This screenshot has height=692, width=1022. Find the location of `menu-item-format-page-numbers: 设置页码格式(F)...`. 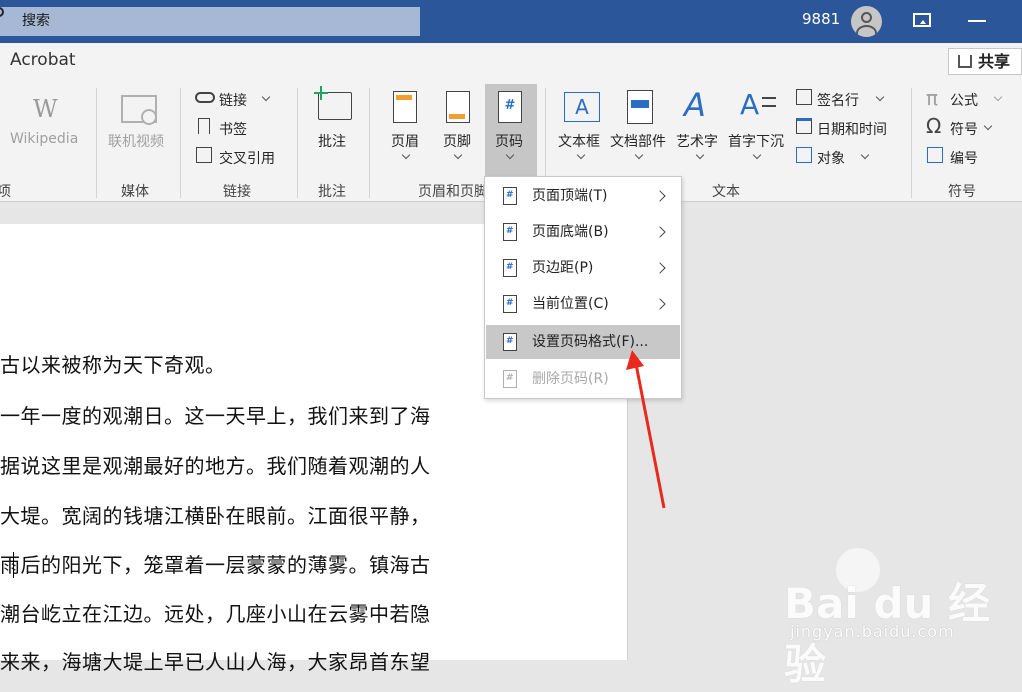

menu-item-format-page-numbers: 设置页码格式(F)... is located at coordinates (583, 342).